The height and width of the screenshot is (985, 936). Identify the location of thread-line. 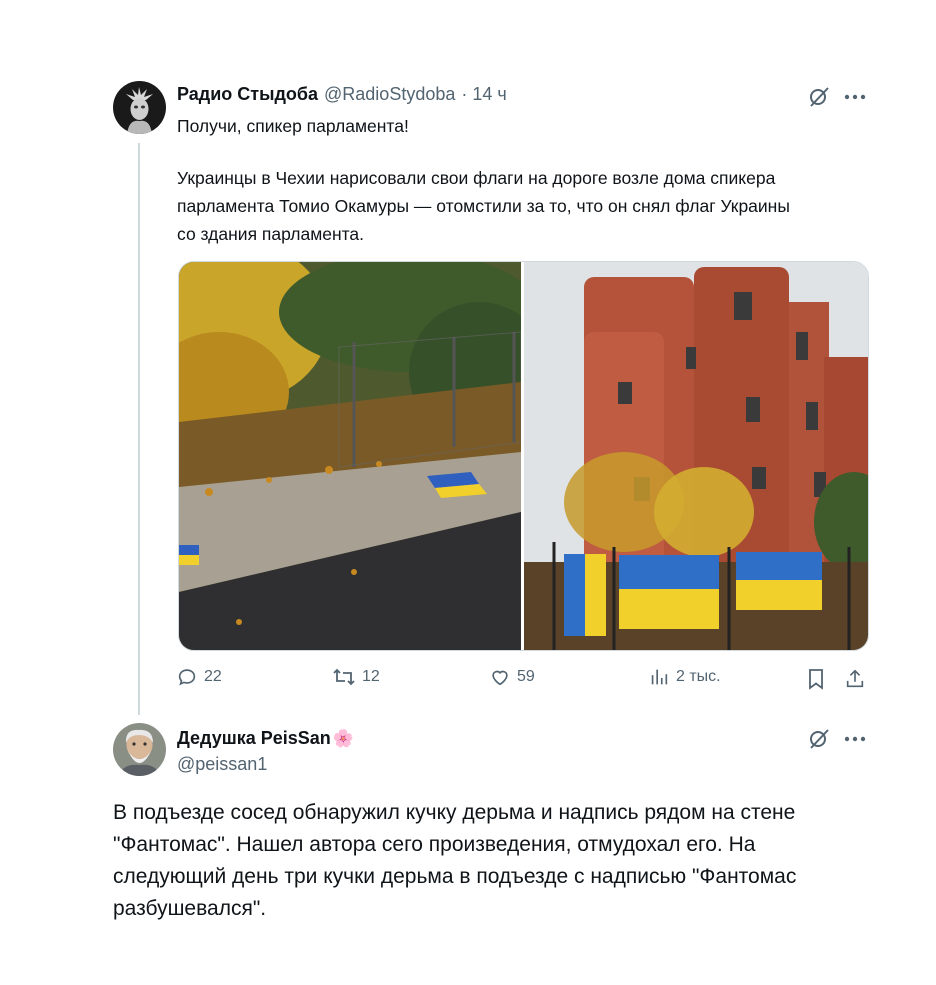
(139, 429).